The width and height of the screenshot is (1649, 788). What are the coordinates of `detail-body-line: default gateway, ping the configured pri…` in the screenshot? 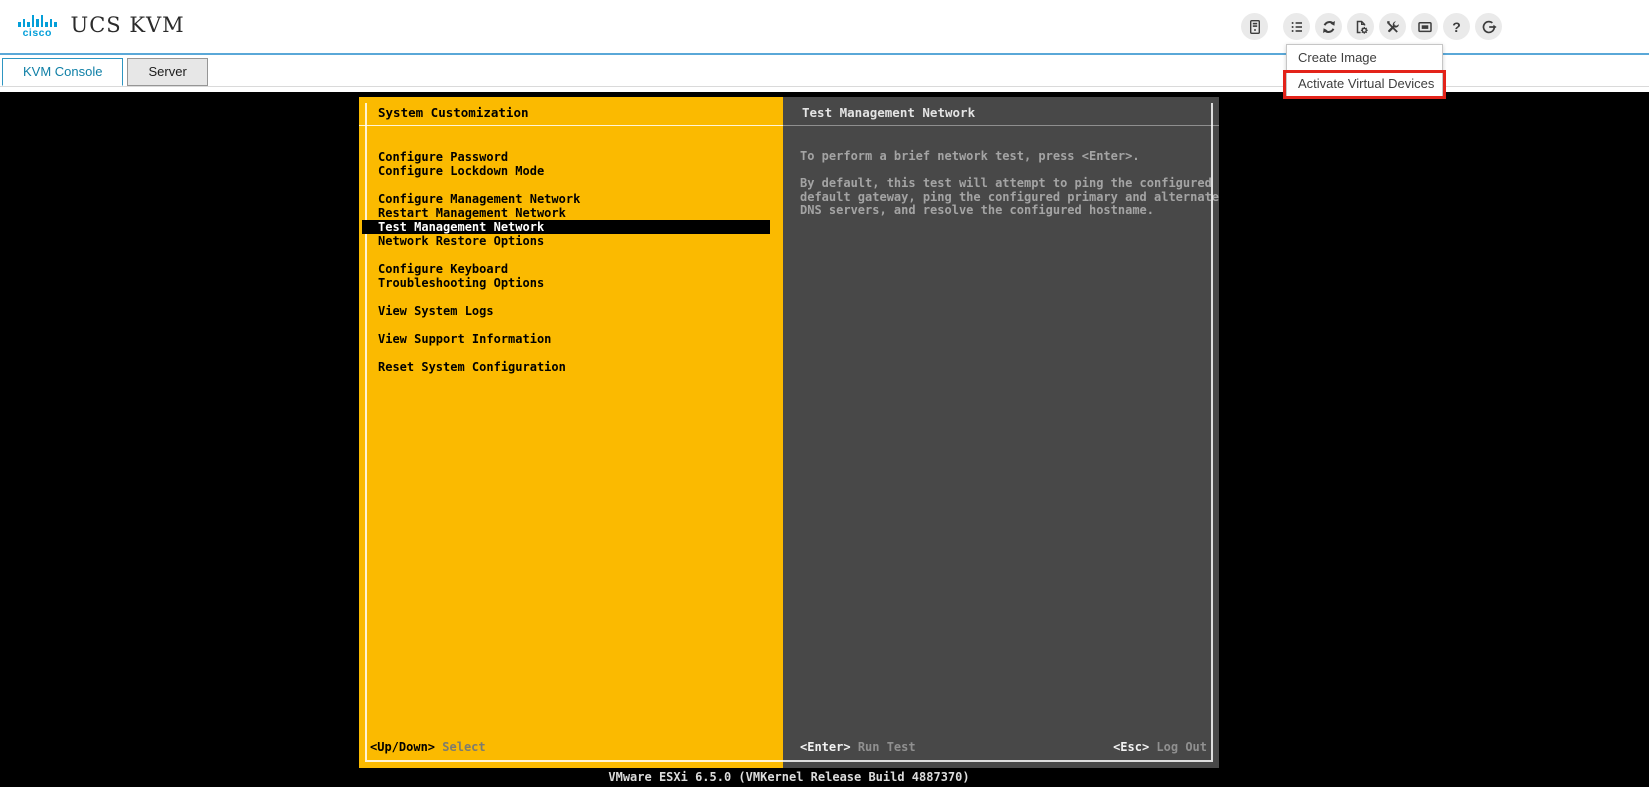 It's located at (1010, 196).